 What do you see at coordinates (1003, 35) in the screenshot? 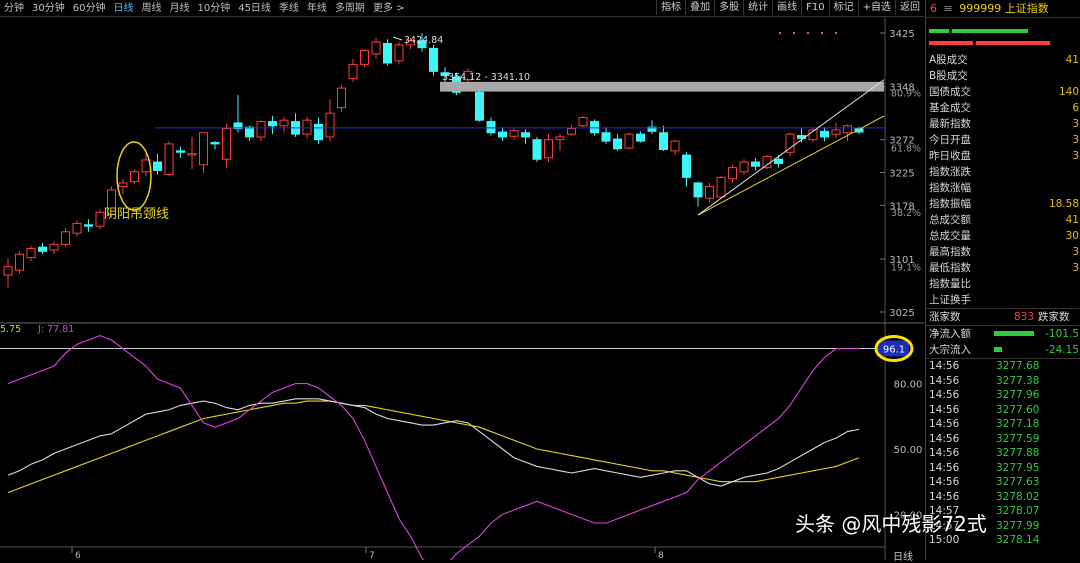
I see `volume-bars` at bounding box center [1003, 35].